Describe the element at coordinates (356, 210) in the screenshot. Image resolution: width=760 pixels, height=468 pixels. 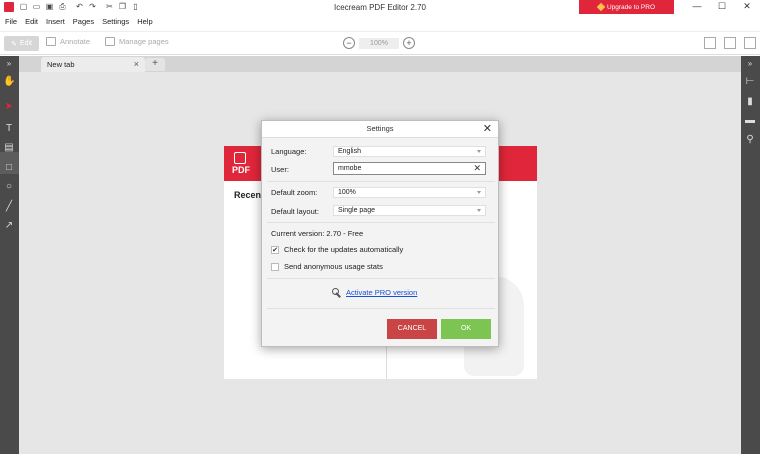
I see `default-layout-value: Single page` at that location.